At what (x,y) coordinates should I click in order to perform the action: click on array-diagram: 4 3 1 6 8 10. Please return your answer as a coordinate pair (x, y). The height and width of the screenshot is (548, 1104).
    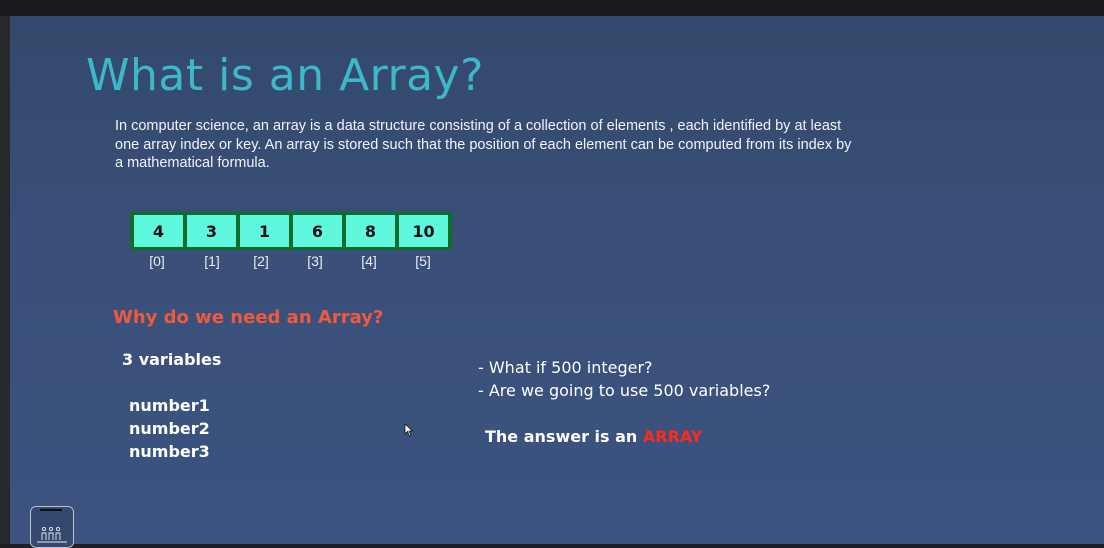
    Looking at the image, I should click on (291, 231).